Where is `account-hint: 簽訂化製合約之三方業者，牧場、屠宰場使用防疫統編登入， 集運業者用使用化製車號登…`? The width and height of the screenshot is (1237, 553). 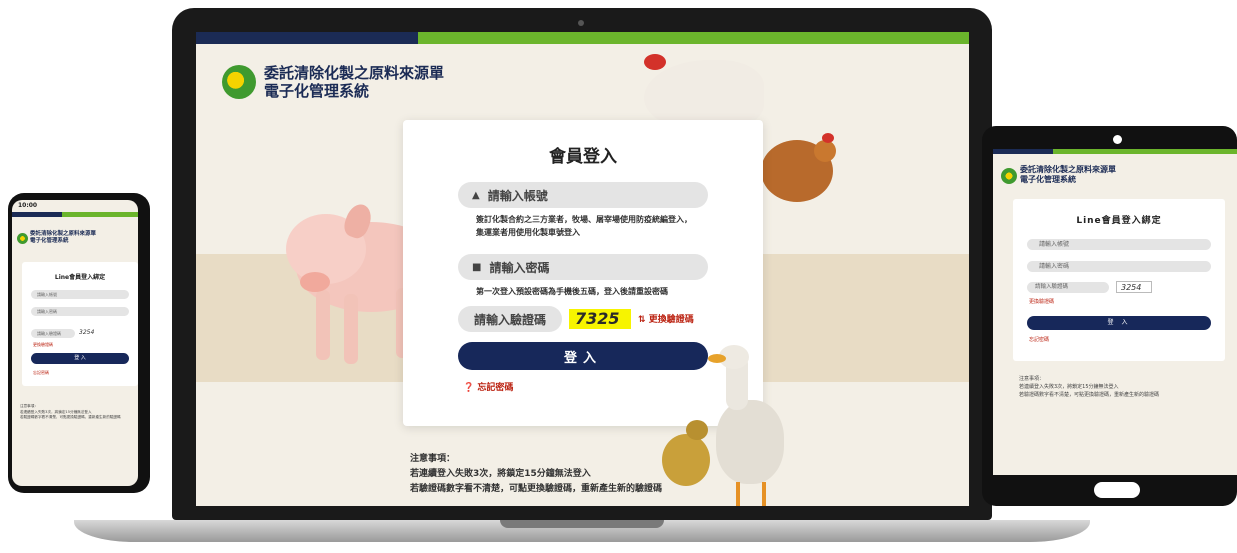 account-hint: 簽訂化製合約之三方業者，牧場、屠宰場使用防疫統編登入， 集運業者用使用化製車號登… is located at coordinates (596, 226).